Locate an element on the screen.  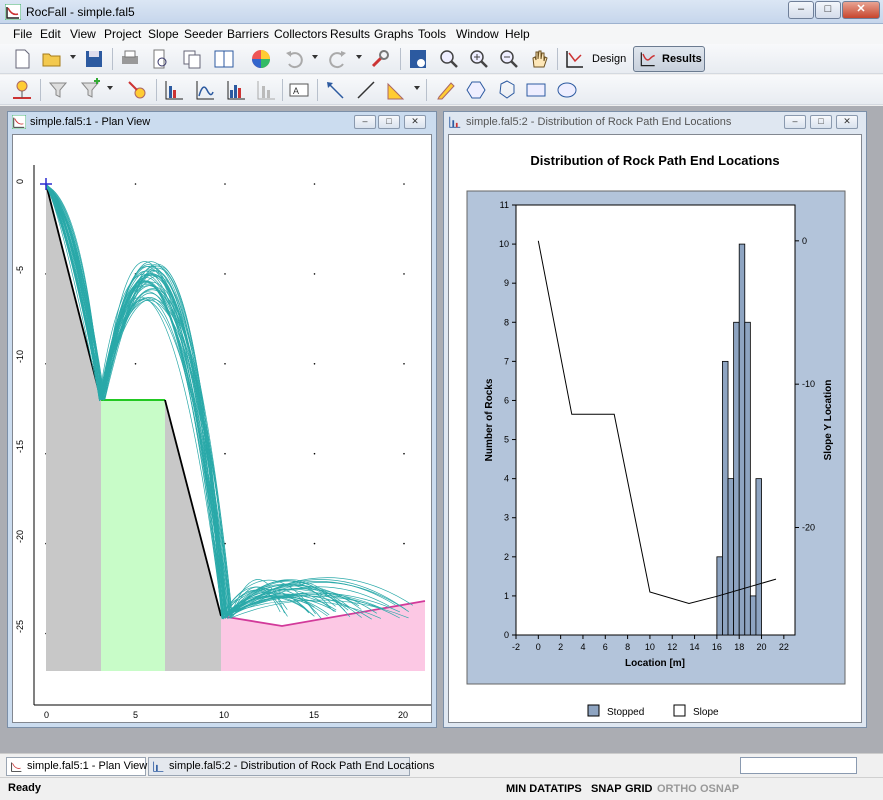
dist-minimize-button: – is located at coordinates (795, 122).